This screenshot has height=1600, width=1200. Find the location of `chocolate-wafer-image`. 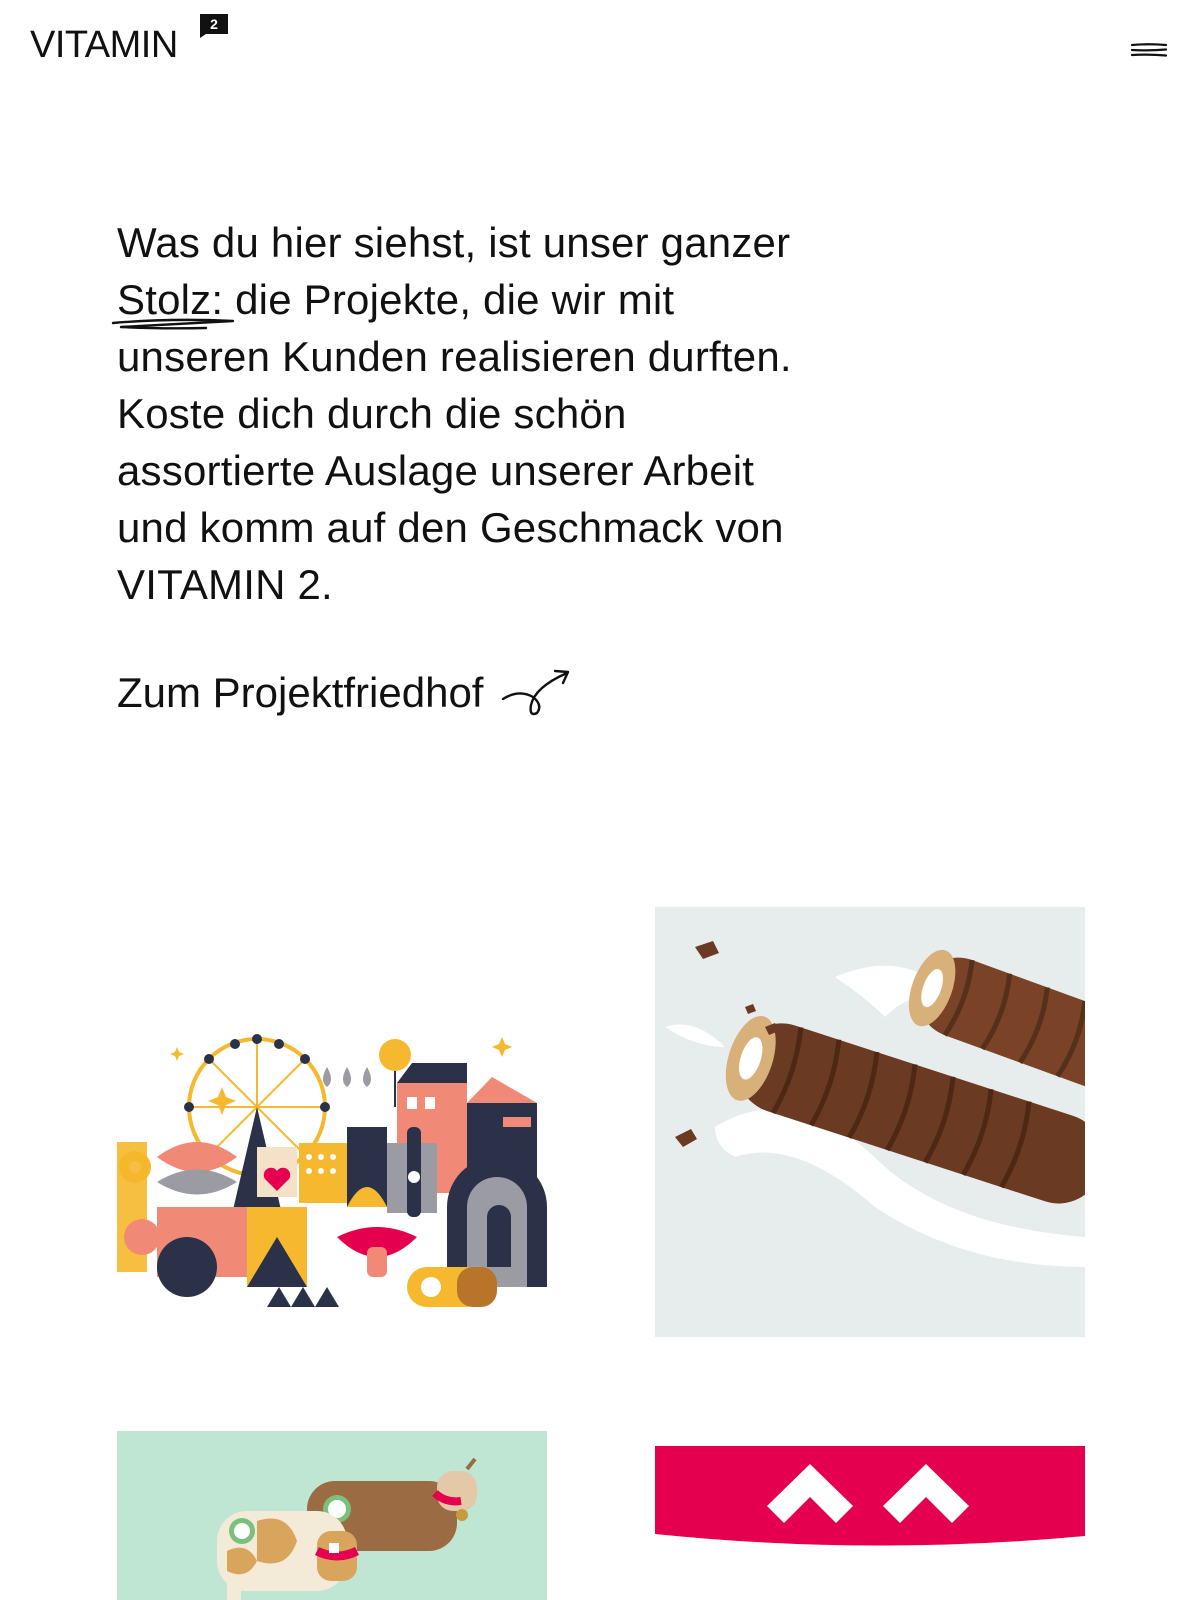

chocolate-wafer-image is located at coordinates (875, 1104).